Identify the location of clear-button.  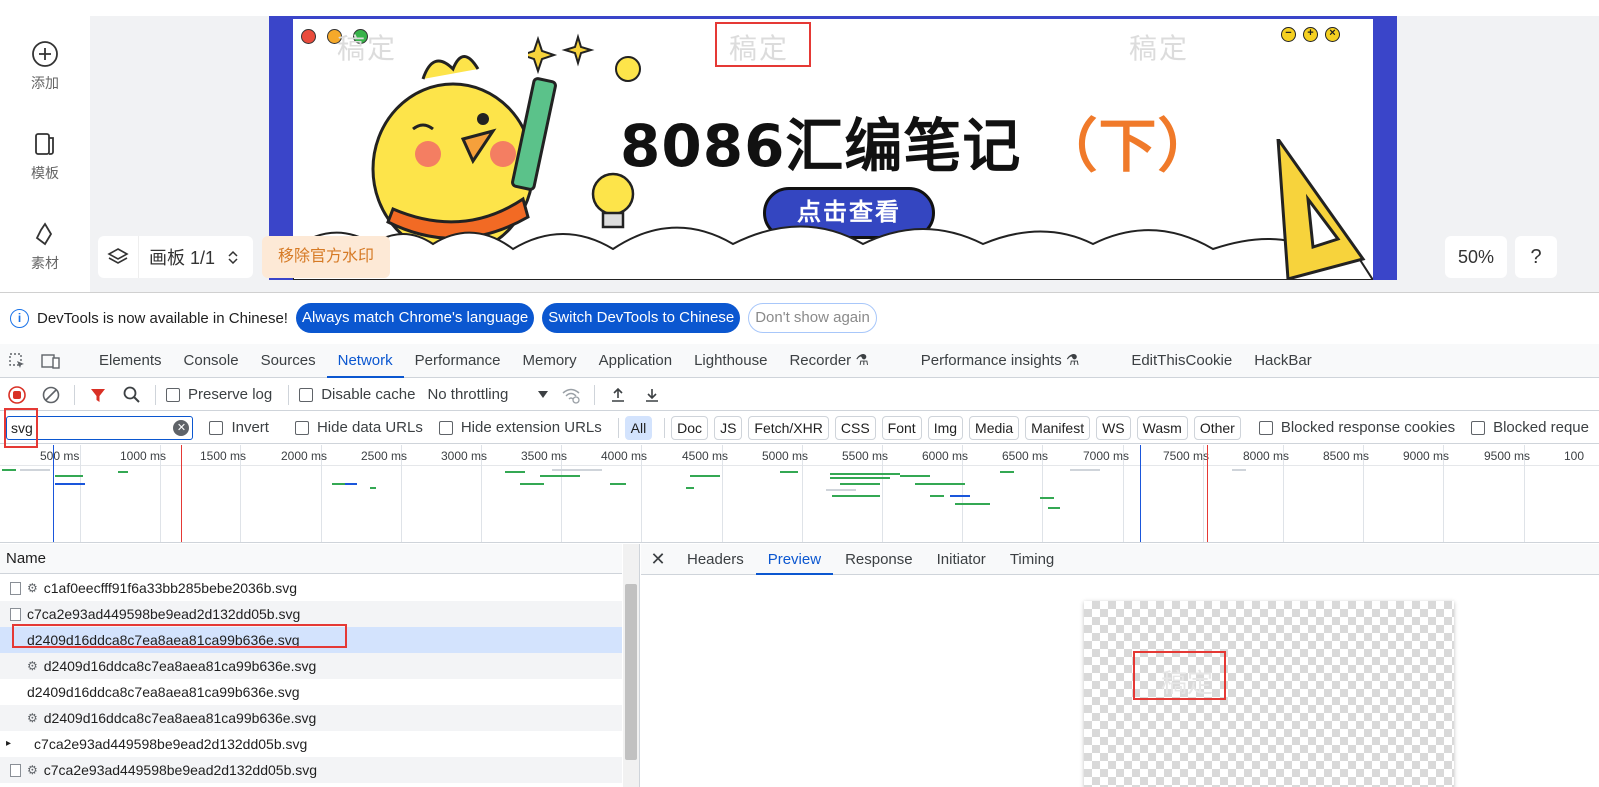
(51, 395).